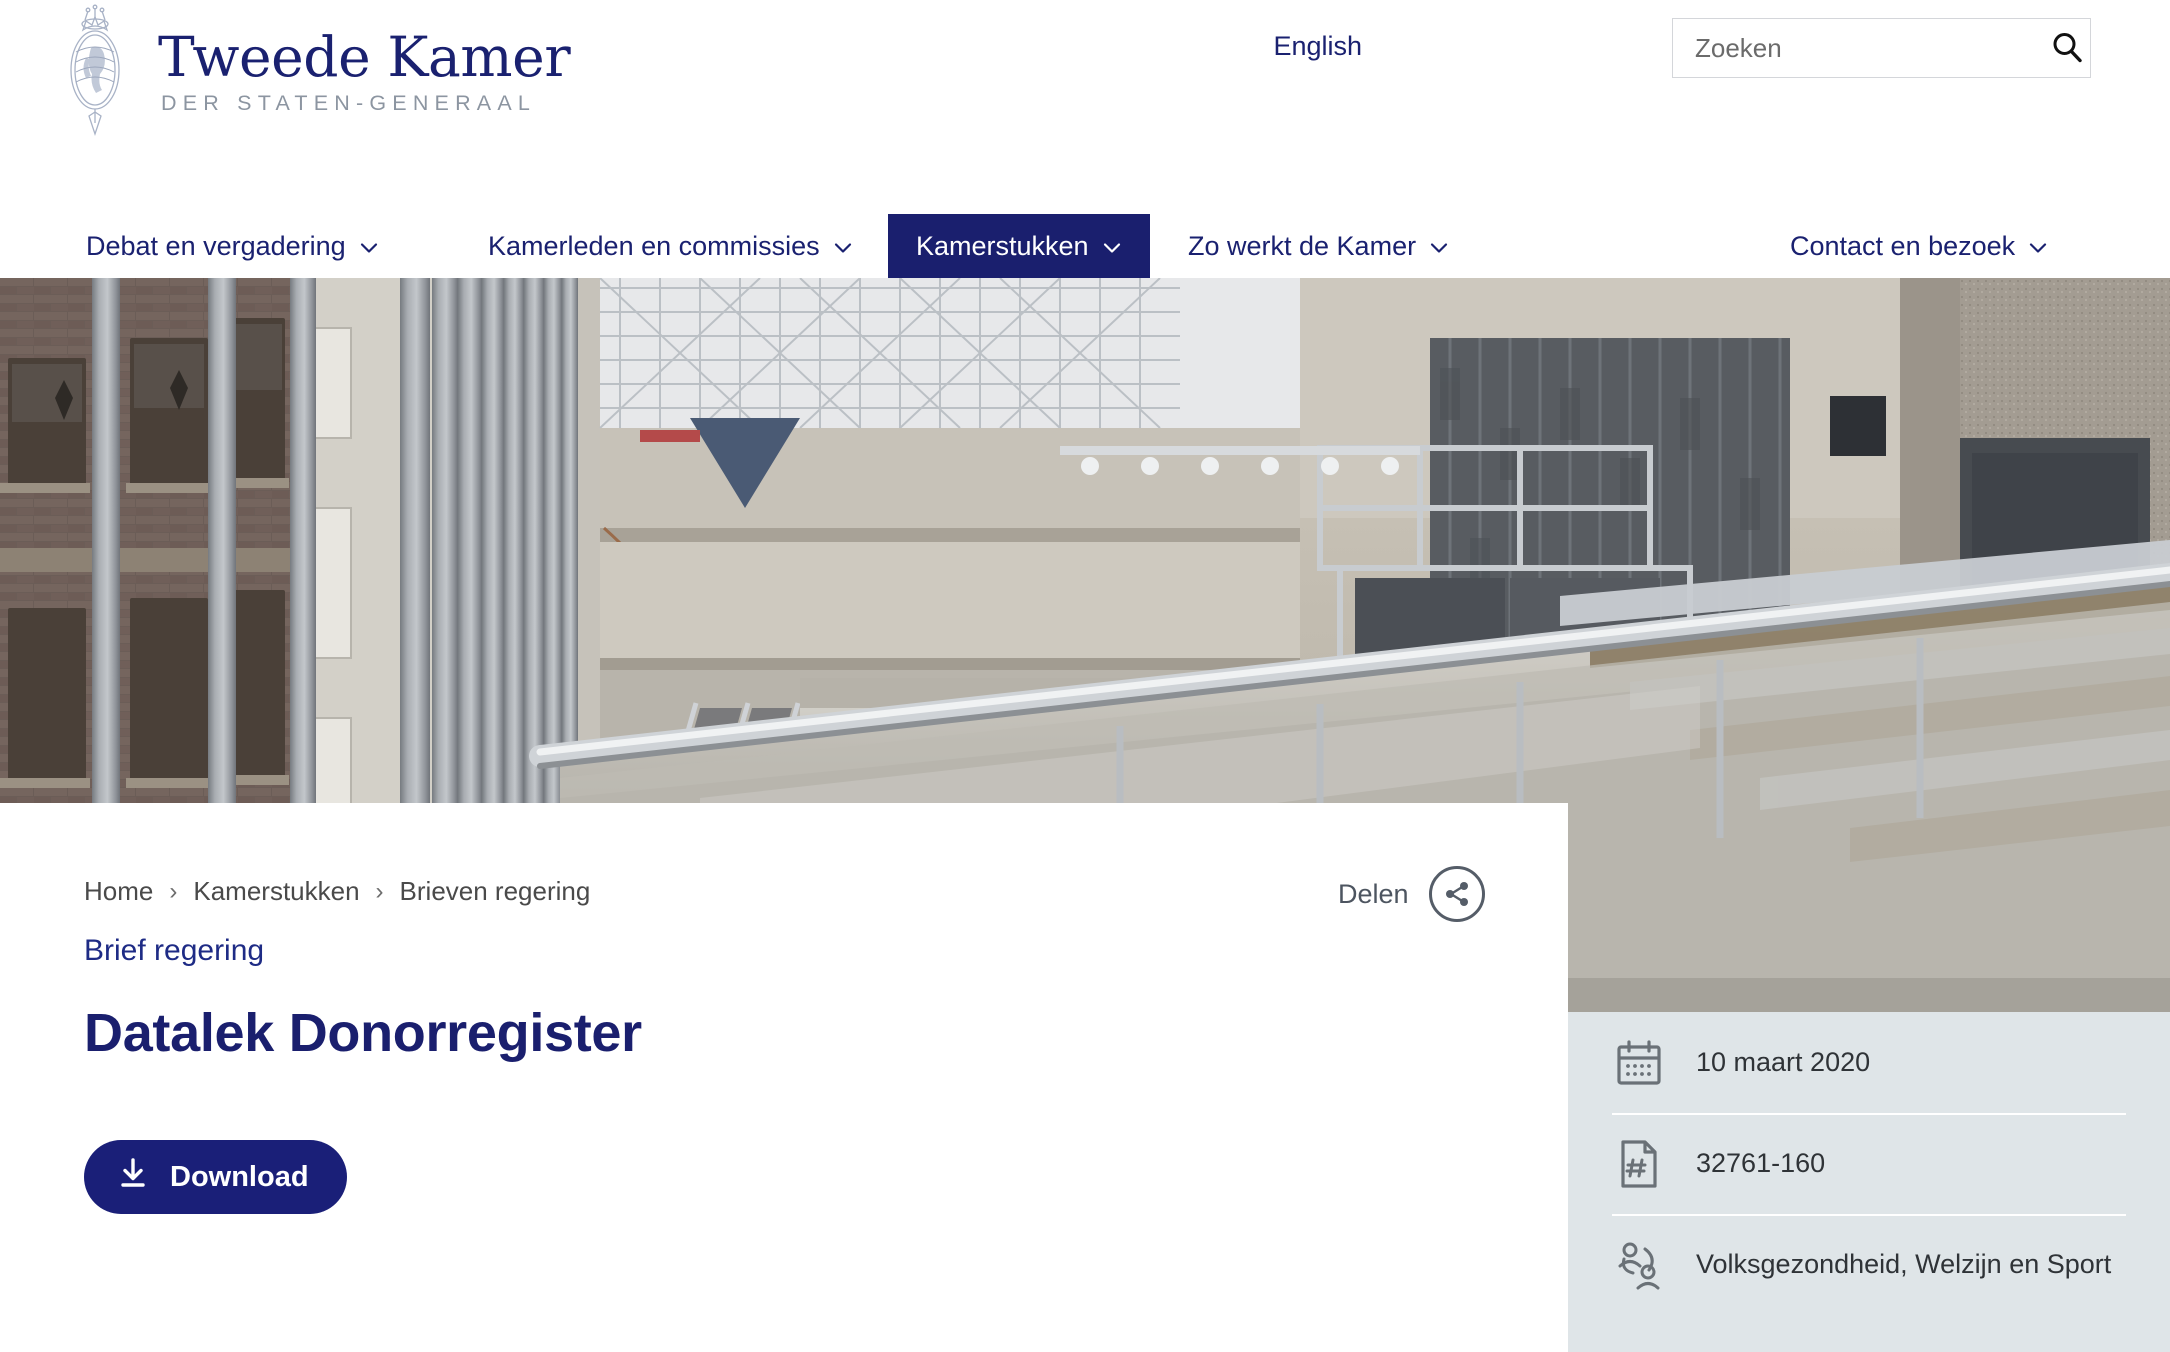  I want to click on calendar-icon, so click(1639, 1063).